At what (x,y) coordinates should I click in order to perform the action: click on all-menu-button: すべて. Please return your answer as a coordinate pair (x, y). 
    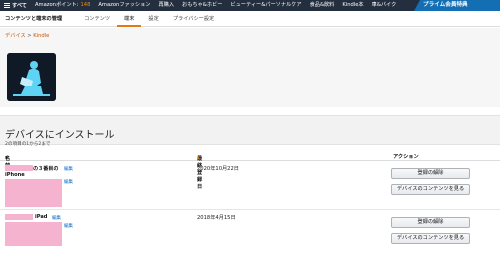
    Looking at the image, I should click on (15, 5).